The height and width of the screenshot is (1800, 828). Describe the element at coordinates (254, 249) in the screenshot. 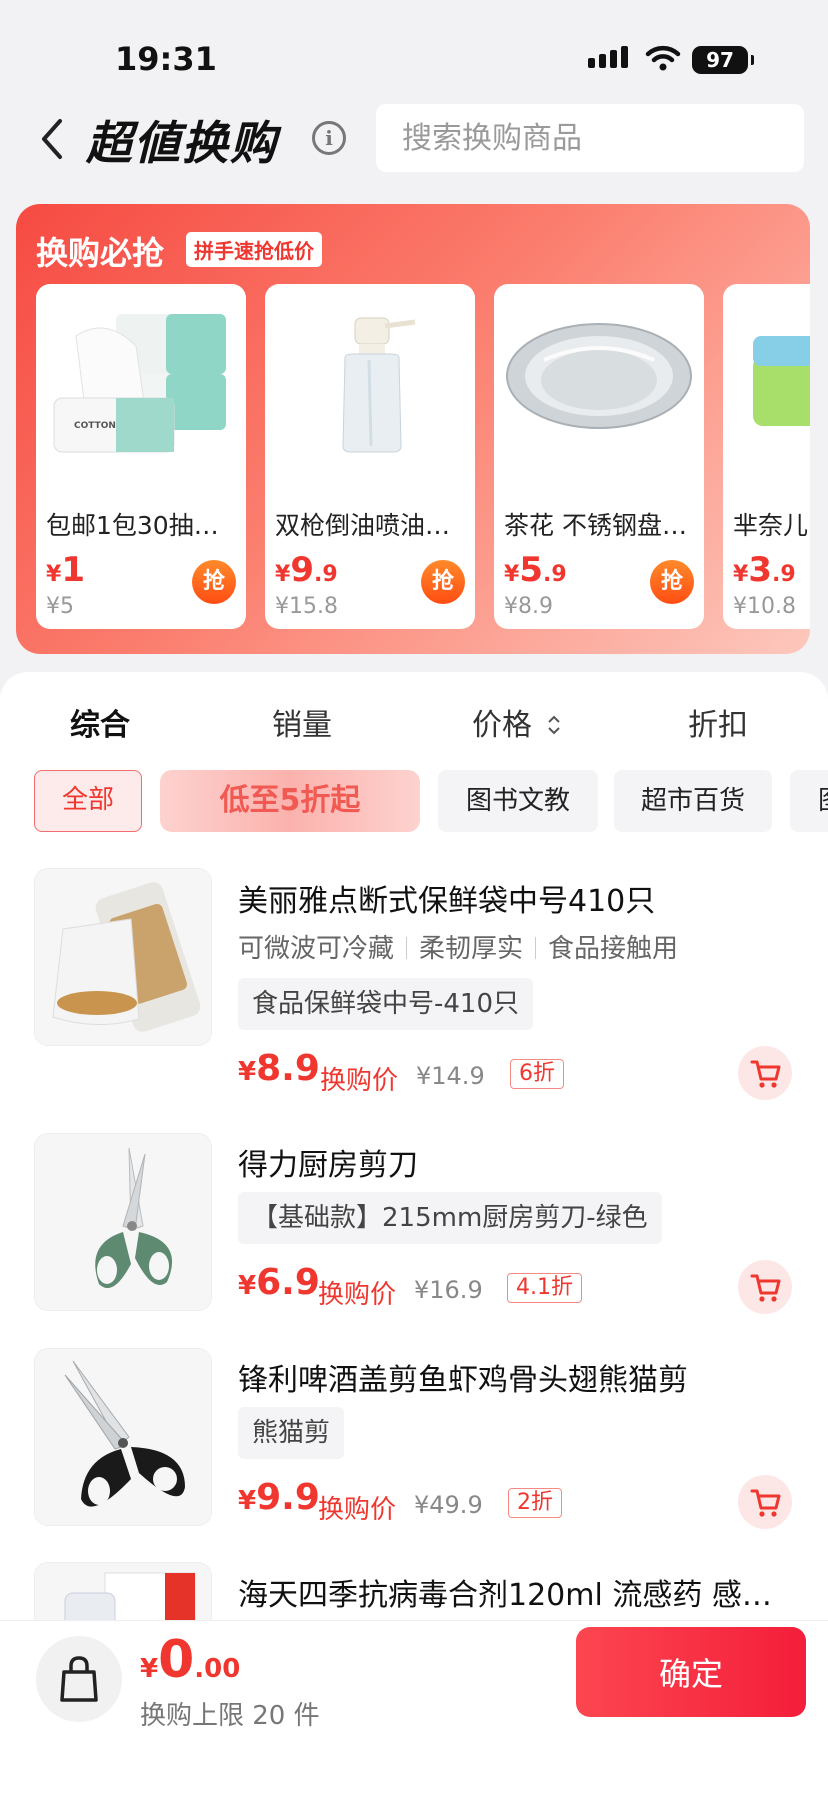

I see `promo-tag: 拼手速抢低价` at that location.